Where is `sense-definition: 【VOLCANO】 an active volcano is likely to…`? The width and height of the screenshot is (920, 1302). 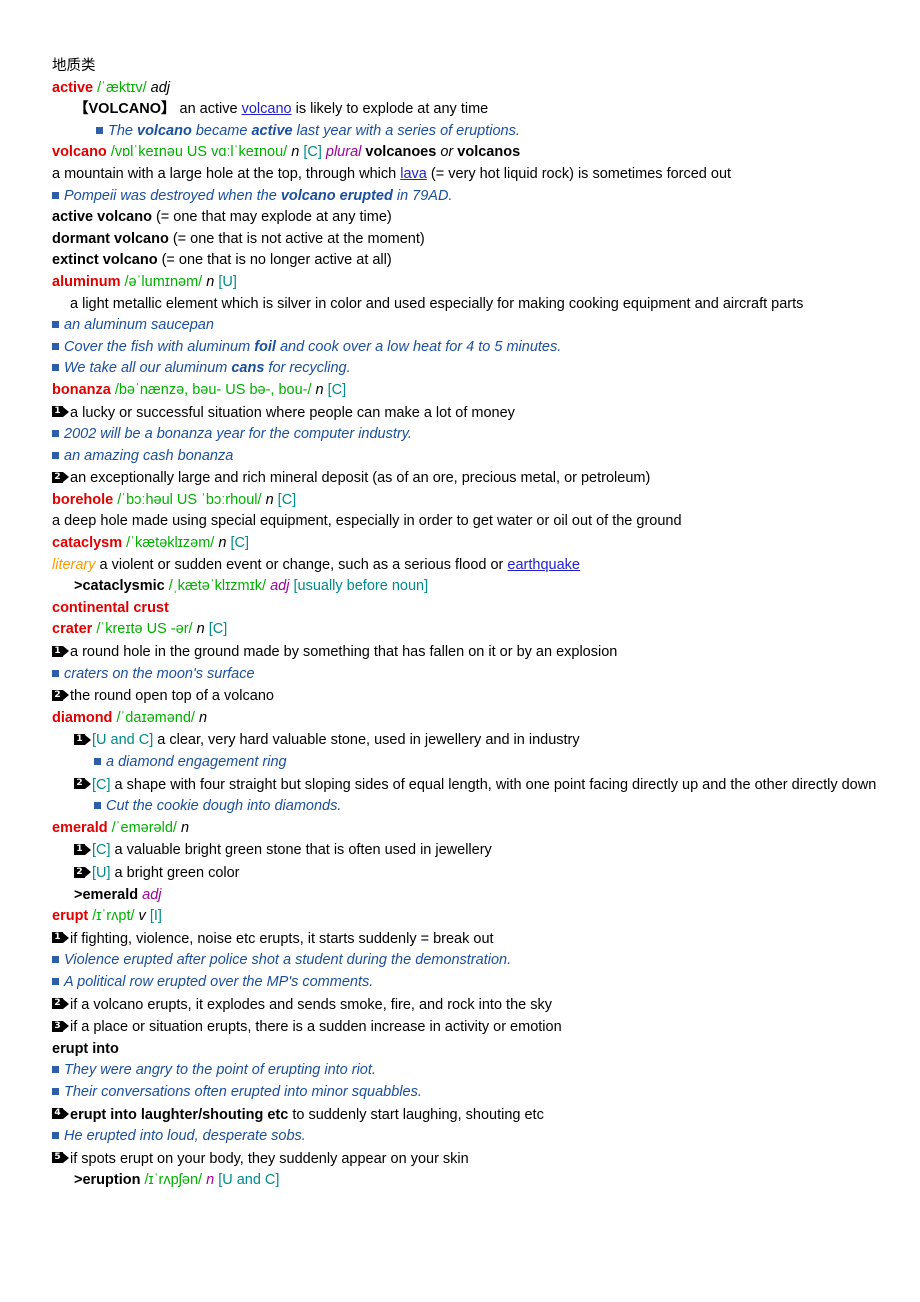 sense-definition: 【VOLCANO】 an active volcano is likely to… is located at coordinates (487, 110).